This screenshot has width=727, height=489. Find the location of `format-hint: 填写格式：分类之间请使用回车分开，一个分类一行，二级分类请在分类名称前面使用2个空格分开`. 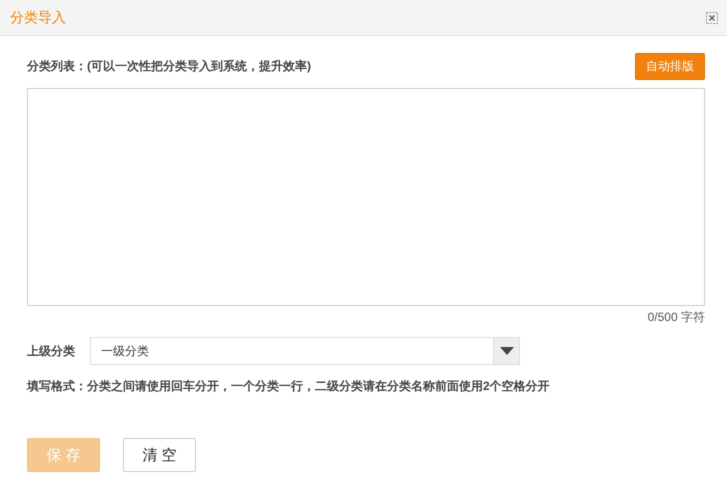

format-hint: 填写格式：分类之间请使用回车分开，一个分类一行，二级分类请在分类名称前面使用2个空格分开 is located at coordinates (289, 386).